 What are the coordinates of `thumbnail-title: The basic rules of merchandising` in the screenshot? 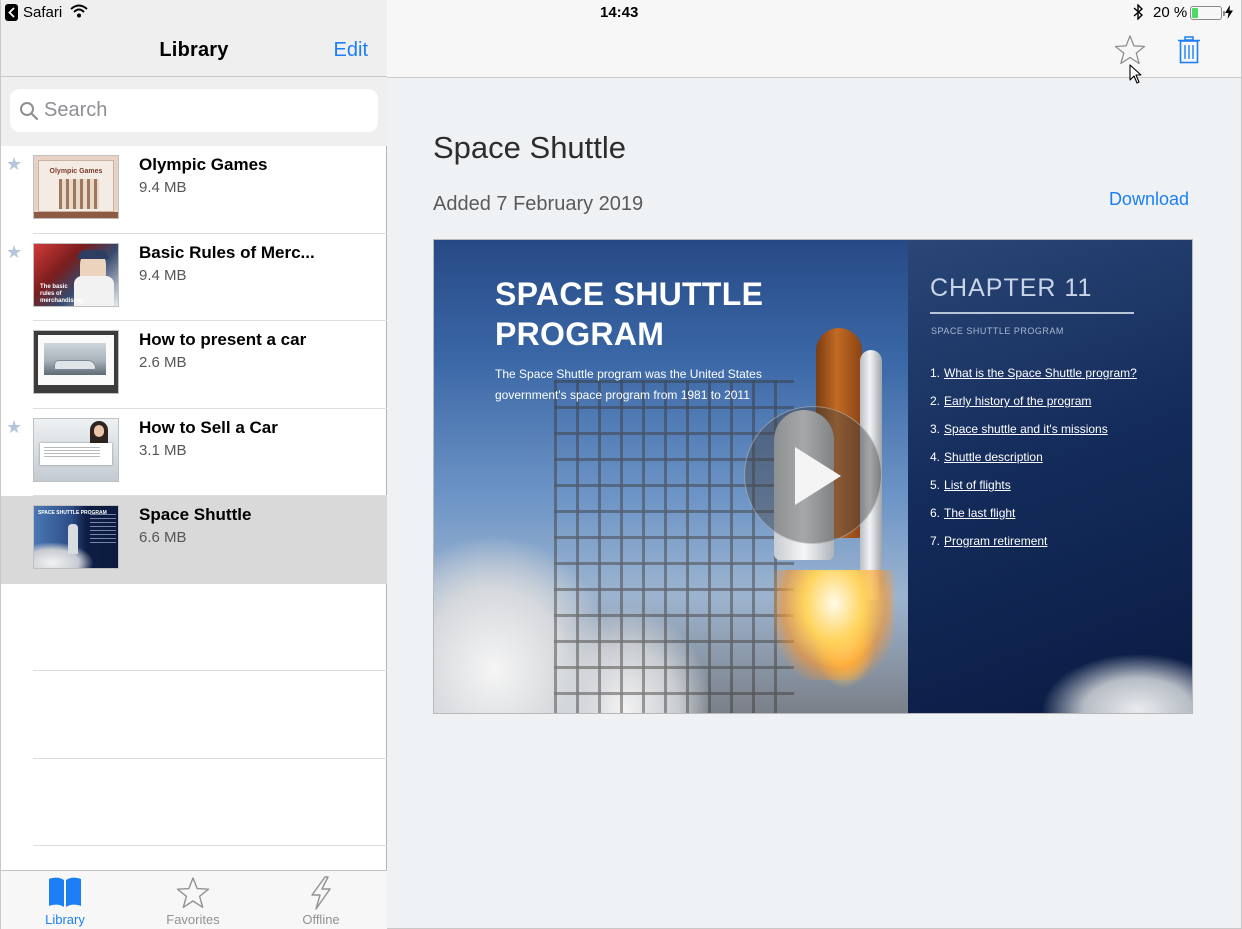 It's located at (61, 293).